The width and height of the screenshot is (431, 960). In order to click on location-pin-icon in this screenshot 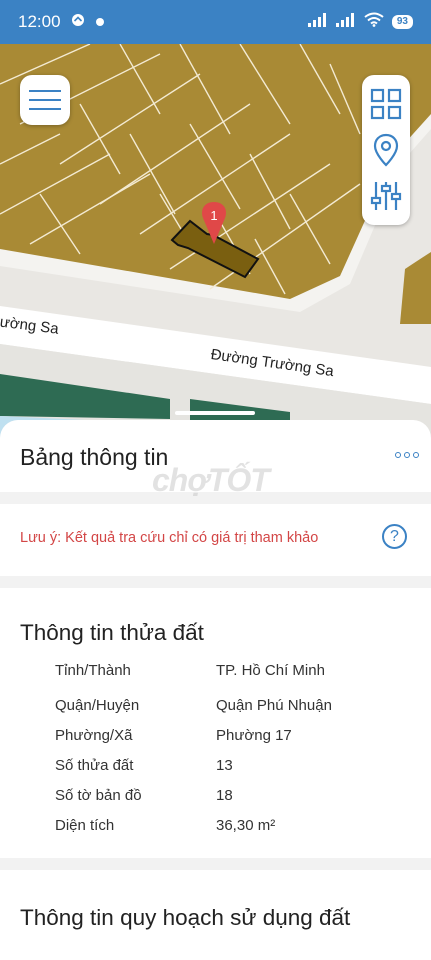, I will do `click(386, 150)`.